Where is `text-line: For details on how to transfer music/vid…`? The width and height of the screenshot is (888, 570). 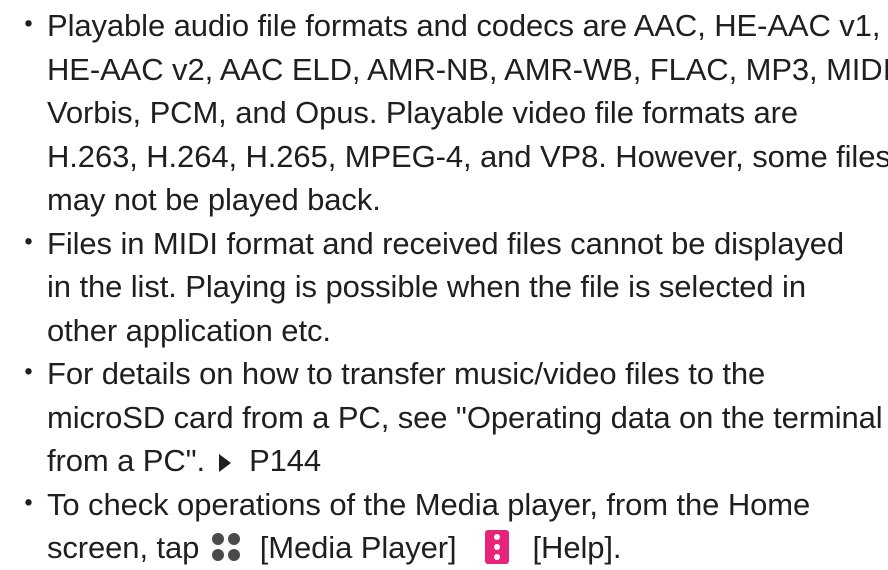
text-line: For details on how to transfer music/vid… is located at coordinates (406, 373).